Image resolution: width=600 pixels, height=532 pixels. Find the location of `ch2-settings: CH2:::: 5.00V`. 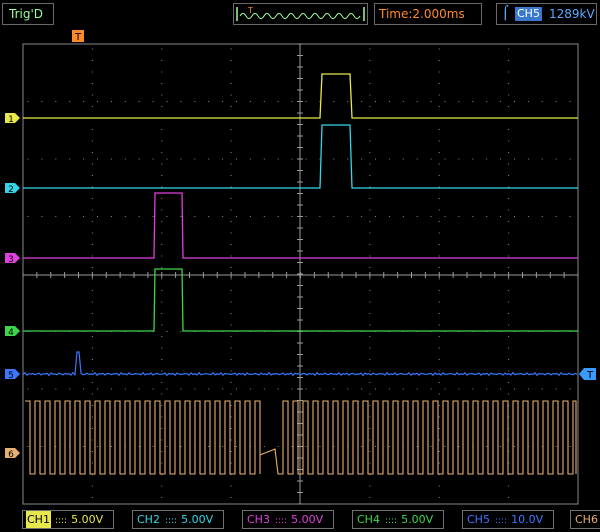

ch2-settings: CH2:::: 5.00V is located at coordinates (178, 519).